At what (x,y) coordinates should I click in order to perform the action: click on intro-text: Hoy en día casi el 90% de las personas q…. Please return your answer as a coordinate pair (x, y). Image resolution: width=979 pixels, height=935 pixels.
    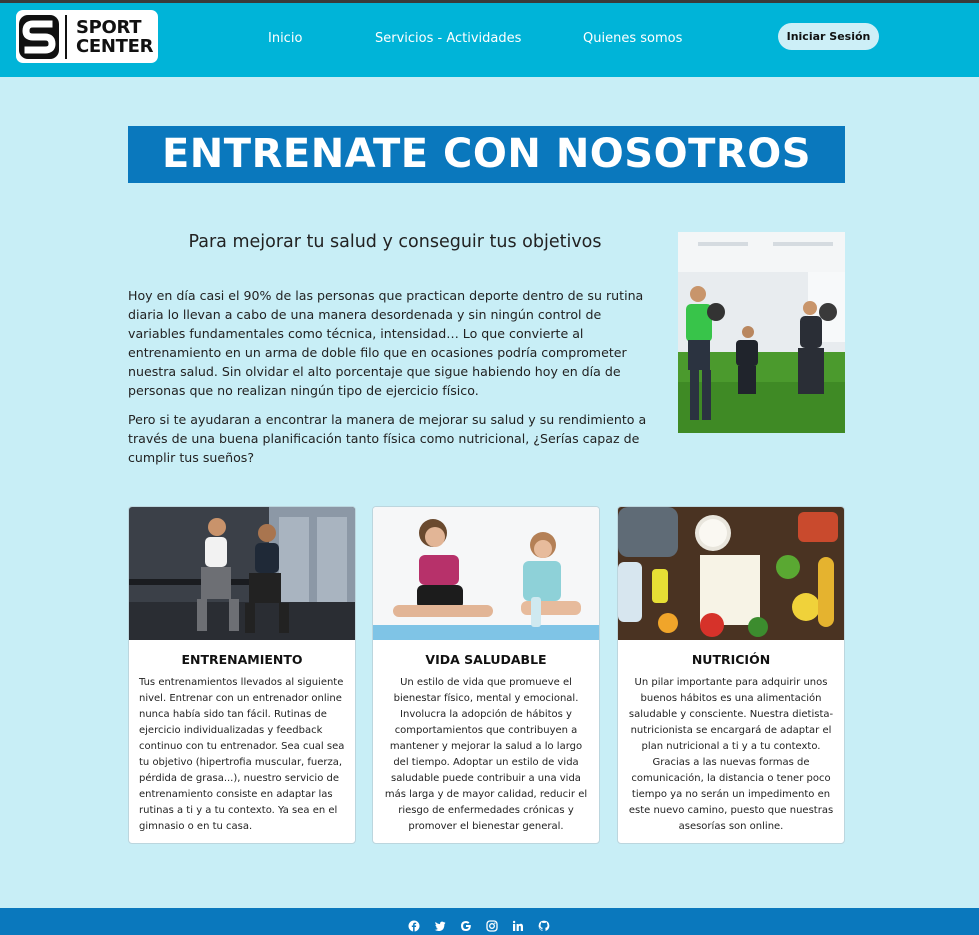
    Looking at the image, I should click on (393, 381).